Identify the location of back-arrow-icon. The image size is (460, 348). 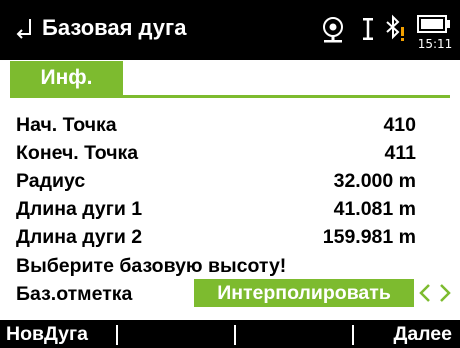
(24, 28).